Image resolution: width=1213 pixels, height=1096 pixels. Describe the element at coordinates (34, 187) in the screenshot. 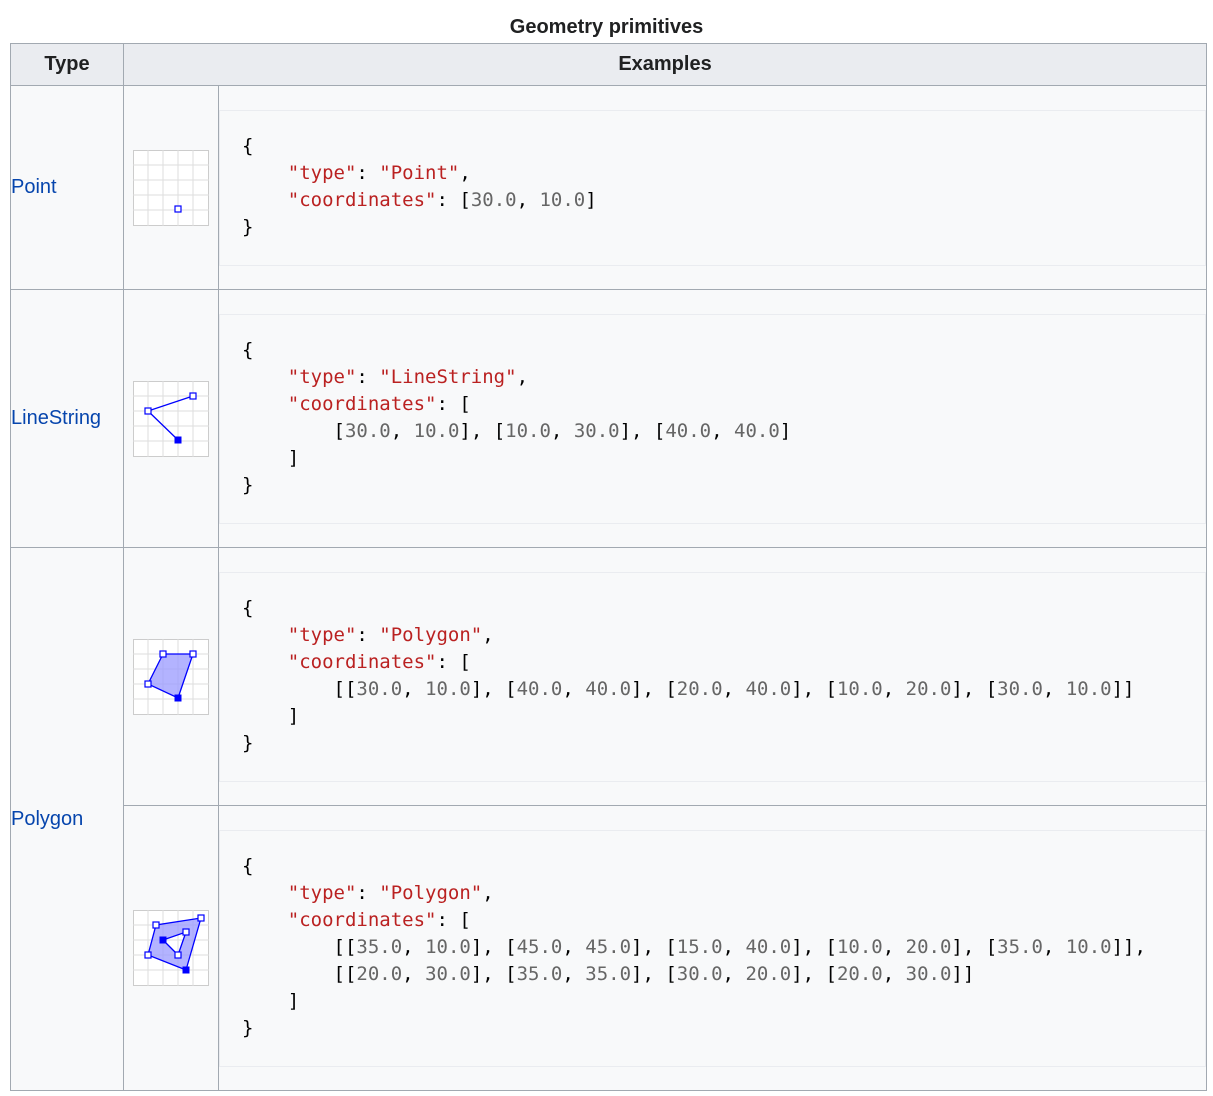

I see `point-link: Point` at that location.